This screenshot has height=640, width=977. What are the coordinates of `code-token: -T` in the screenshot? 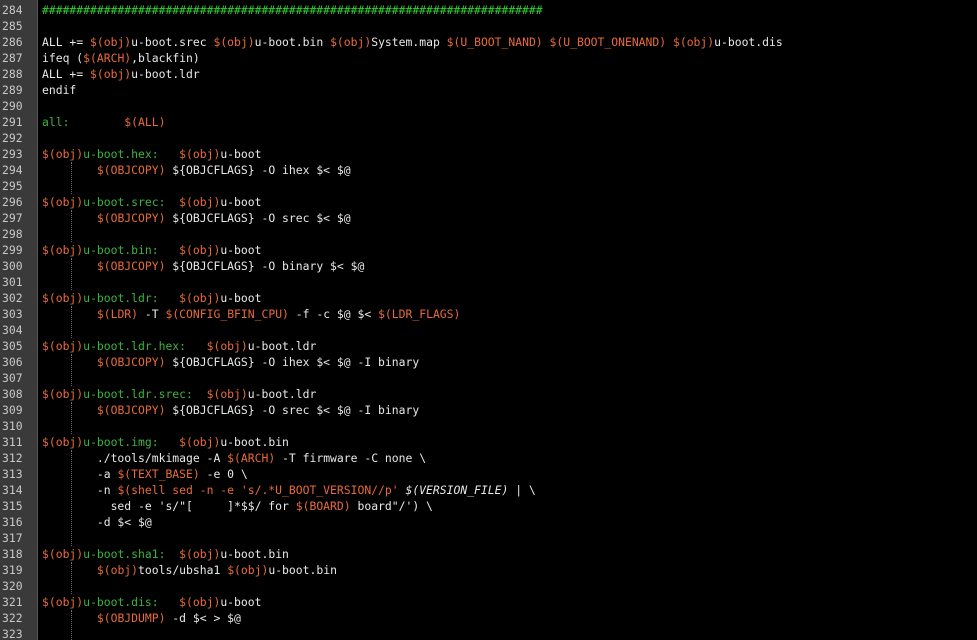 It's located at (152, 314).